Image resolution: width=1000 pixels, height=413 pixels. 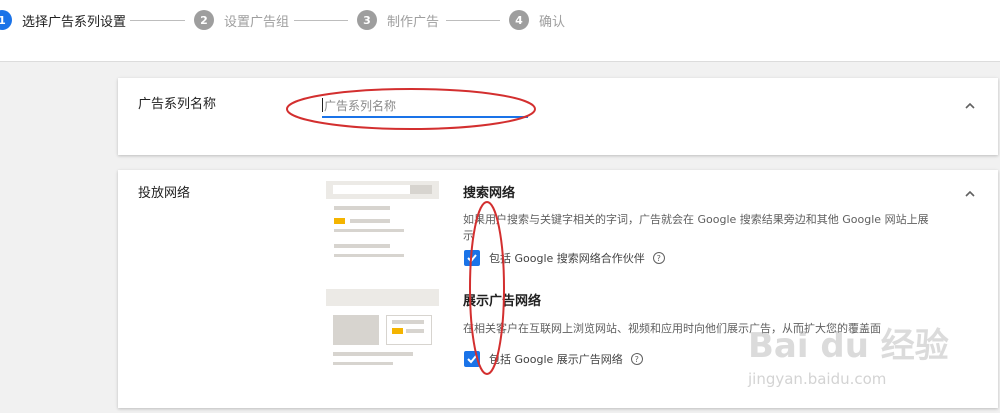 What do you see at coordinates (552, 22) in the screenshot?
I see `step-label: 确认` at bounding box center [552, 22].